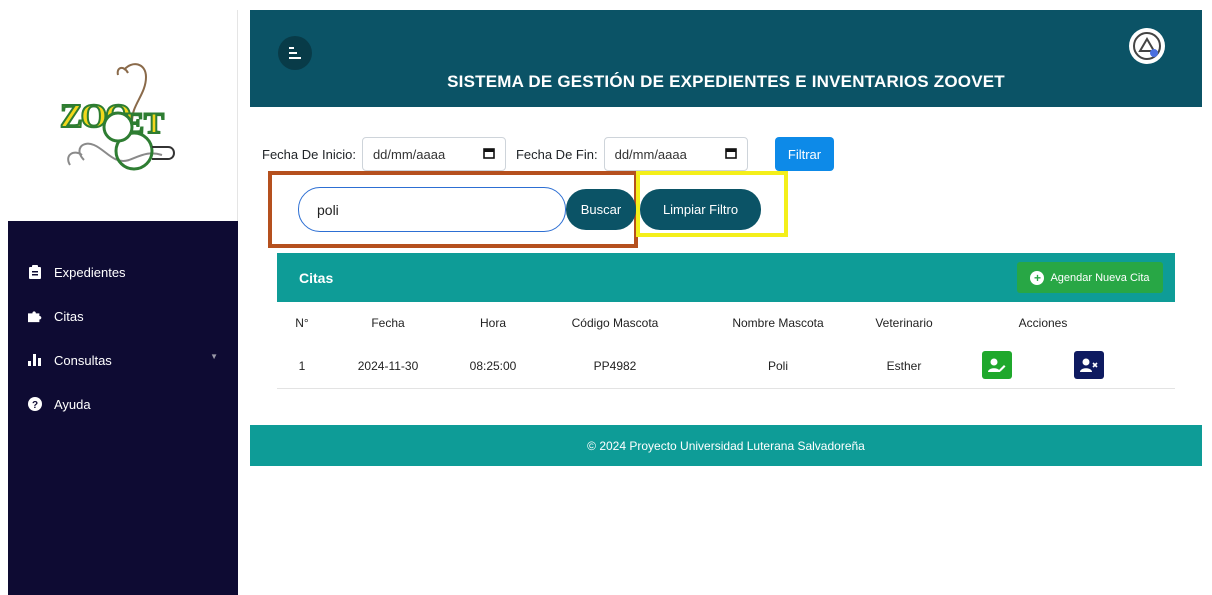 The image size is (1212, 595). Describe the element at coordinates (650, 154) in the screenshot. I see `end-date-placeholder: dd/mm/aaaa` at that location.